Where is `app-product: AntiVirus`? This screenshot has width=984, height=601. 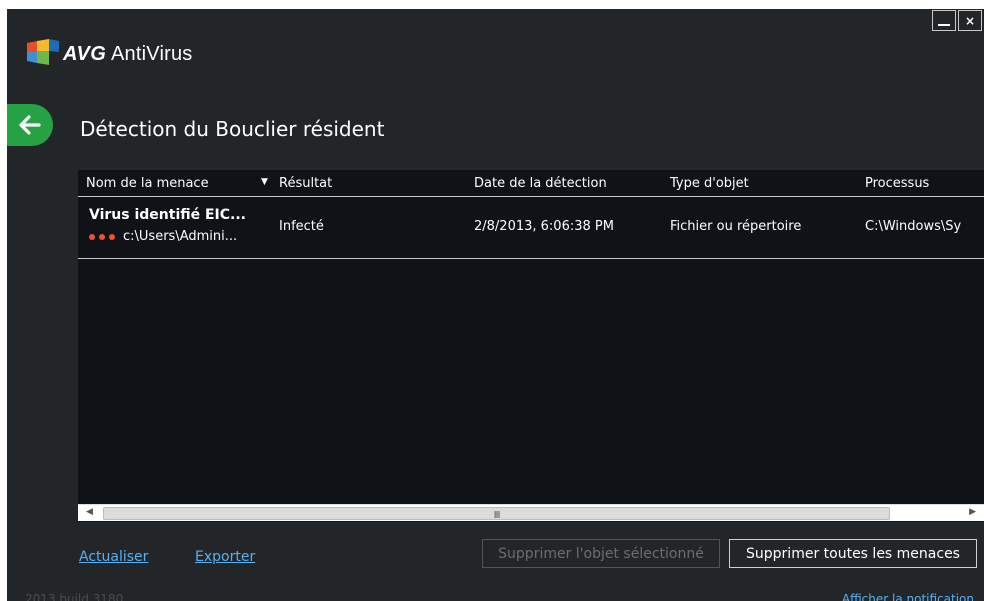
app-product: AntiVirus is located at coordinates (152, 54).